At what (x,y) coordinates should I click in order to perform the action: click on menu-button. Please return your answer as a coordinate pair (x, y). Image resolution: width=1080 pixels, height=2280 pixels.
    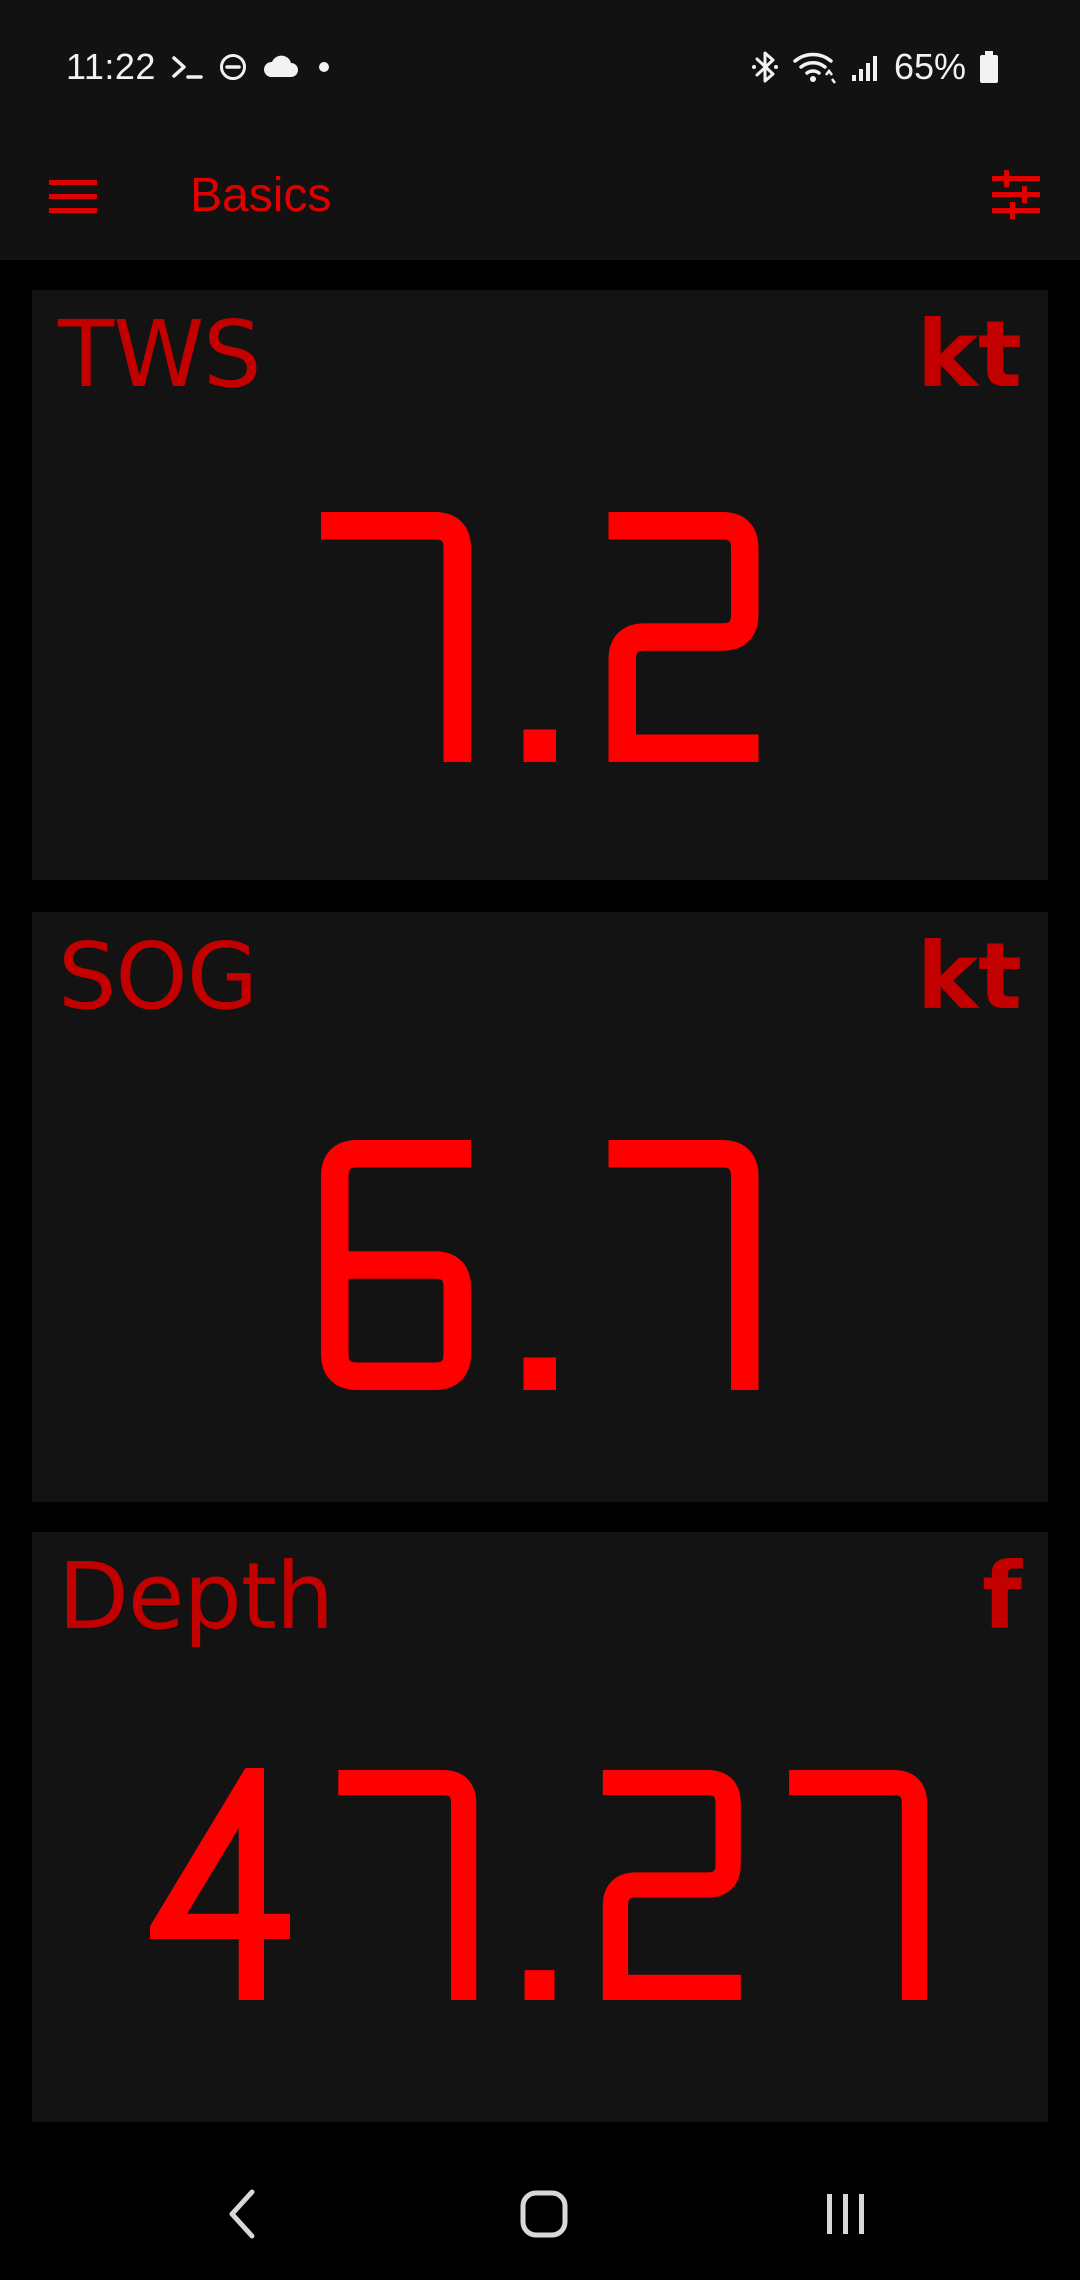
    Looking at the image, I should click on (73, 196).